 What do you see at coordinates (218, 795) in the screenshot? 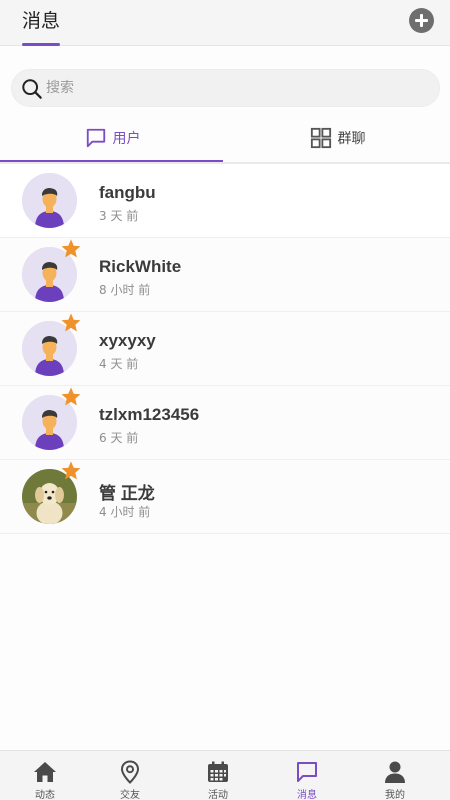
I see `nav-label: 活动` at bounding box center [218, 795].